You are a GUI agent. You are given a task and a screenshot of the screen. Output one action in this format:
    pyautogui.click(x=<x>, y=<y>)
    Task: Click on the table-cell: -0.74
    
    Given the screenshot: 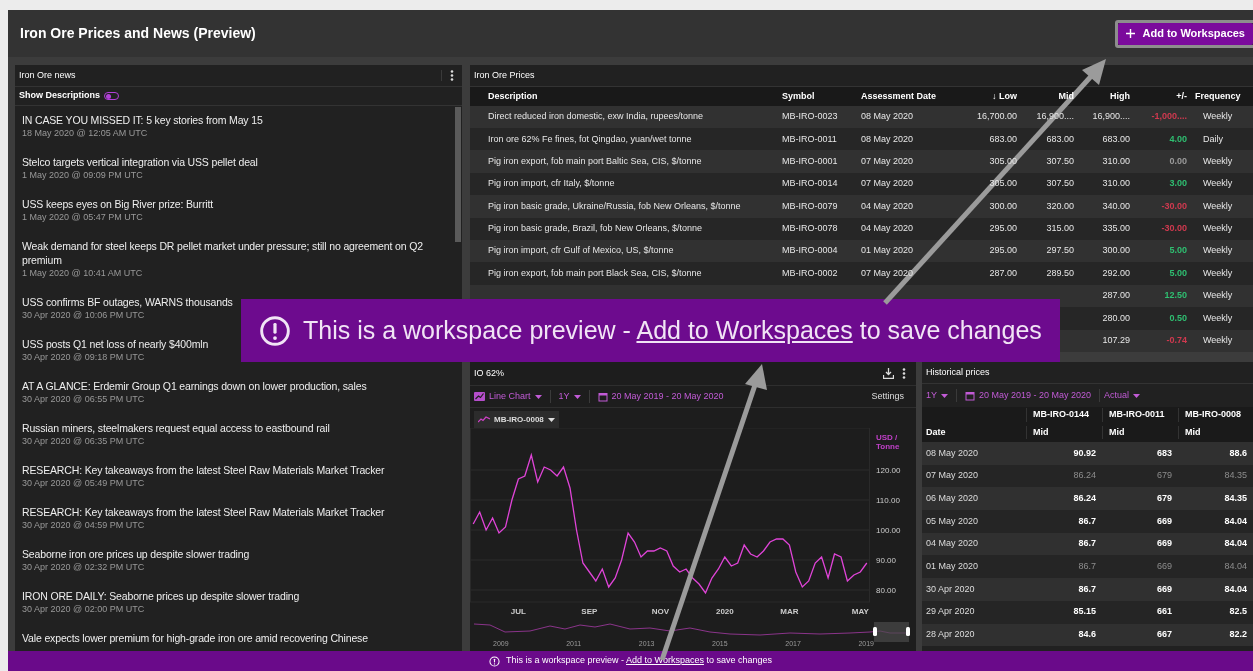 What is the action you would take?
    pyautogui.click(x=1176, y=340)
    